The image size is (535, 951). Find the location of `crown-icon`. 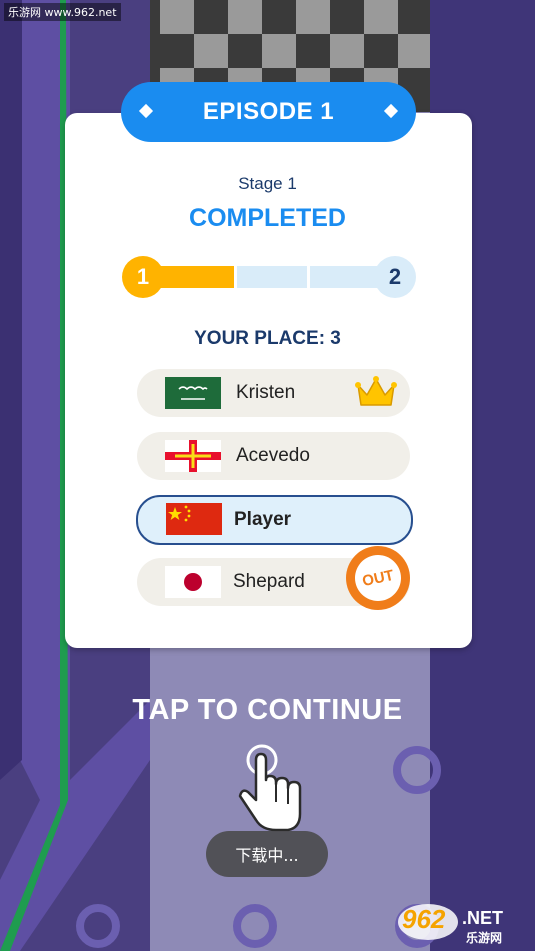

crown-icon is located at coordinates (376, 391).